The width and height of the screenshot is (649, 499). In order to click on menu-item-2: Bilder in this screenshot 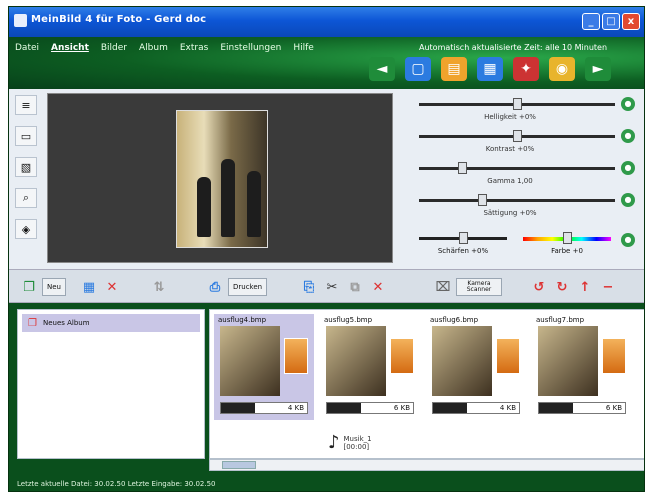, I will do `click(114, 48)`.